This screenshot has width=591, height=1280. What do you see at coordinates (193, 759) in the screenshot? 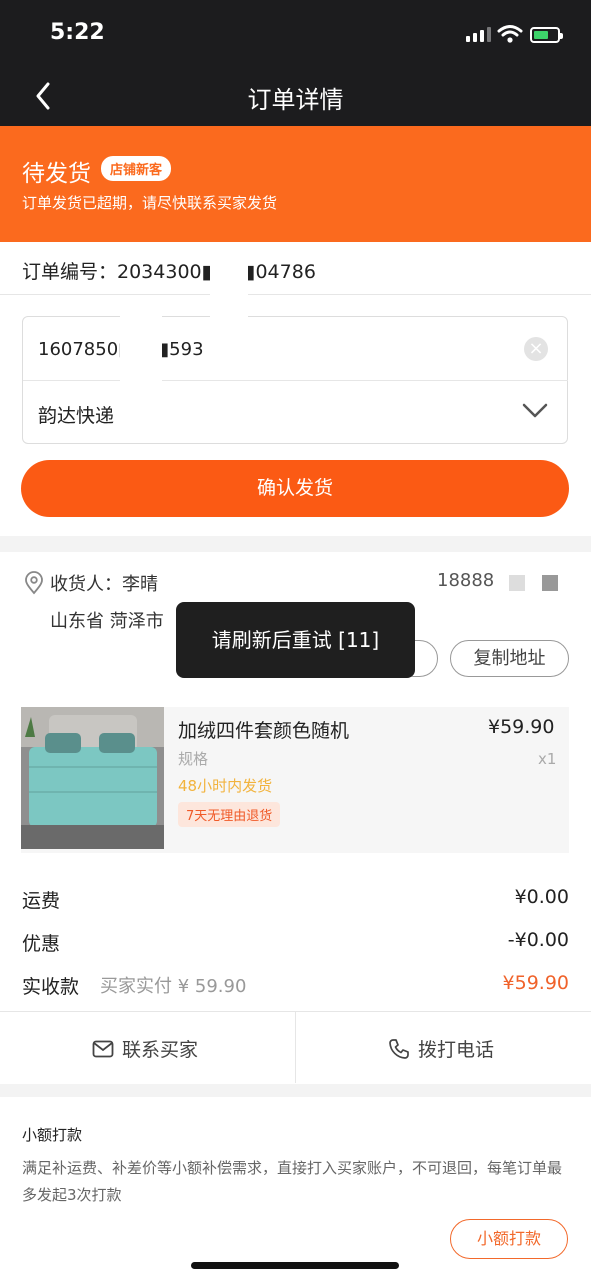
I see `product-spec: 规格` at bounding box center [193, 759].